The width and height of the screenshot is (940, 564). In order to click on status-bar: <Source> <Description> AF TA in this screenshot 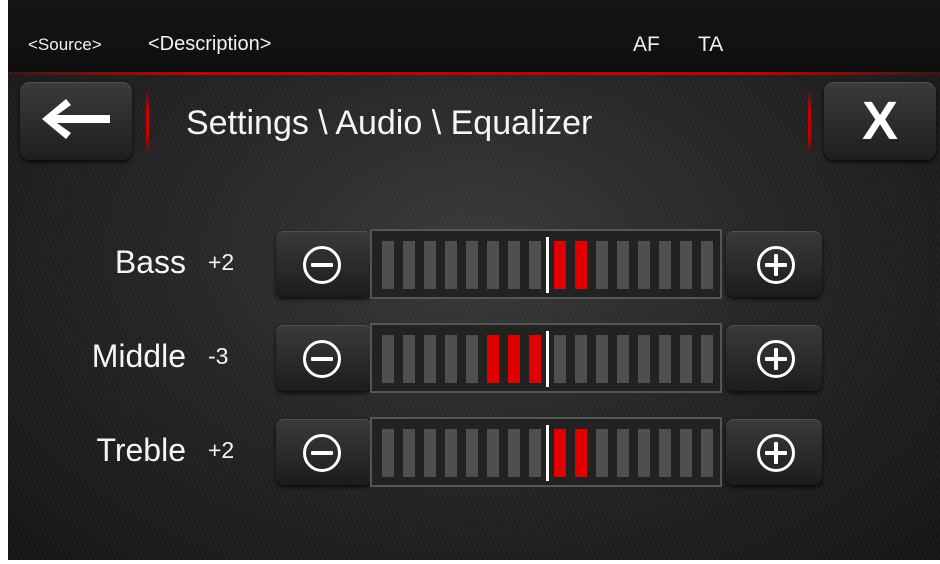, I will do `click(474, 37)`.